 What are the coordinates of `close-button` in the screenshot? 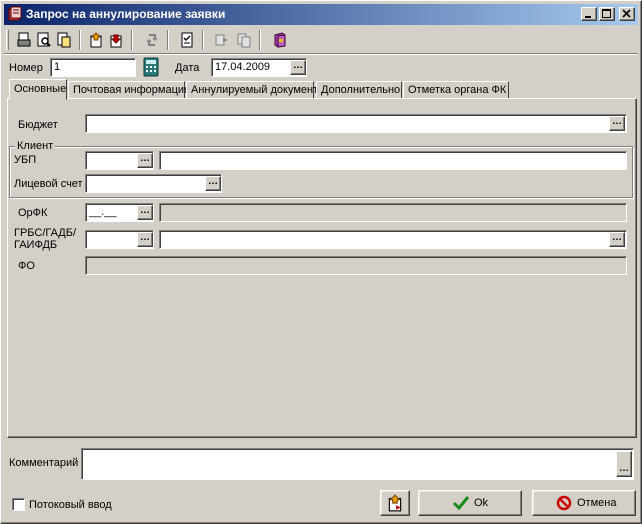 It's located at (627, 14).